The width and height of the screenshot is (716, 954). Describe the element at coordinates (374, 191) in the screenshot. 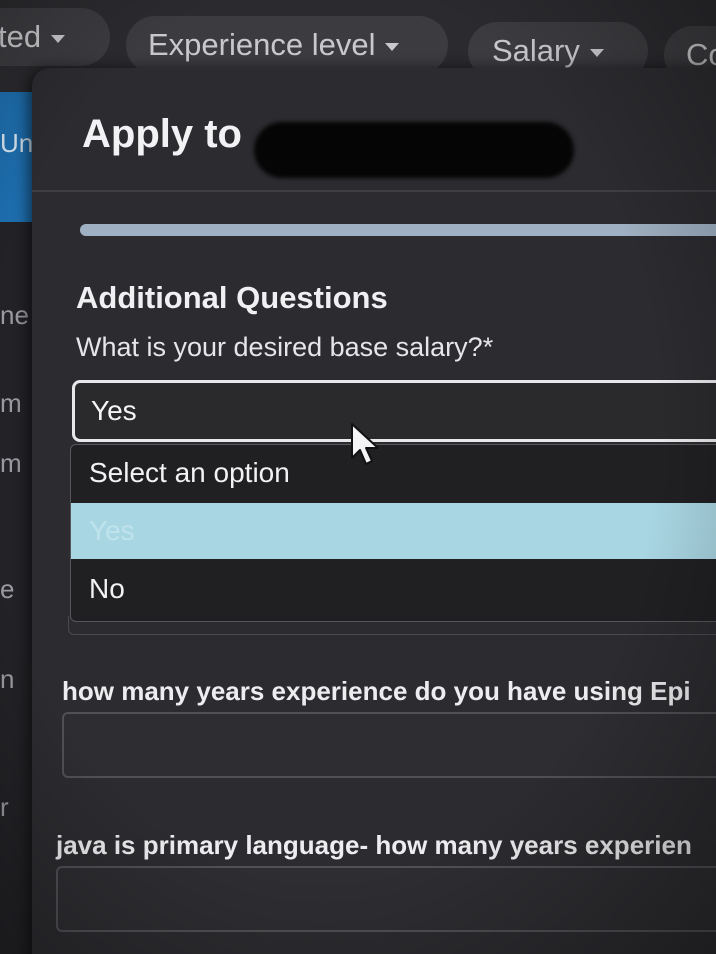

I see `header-divider` at that location.